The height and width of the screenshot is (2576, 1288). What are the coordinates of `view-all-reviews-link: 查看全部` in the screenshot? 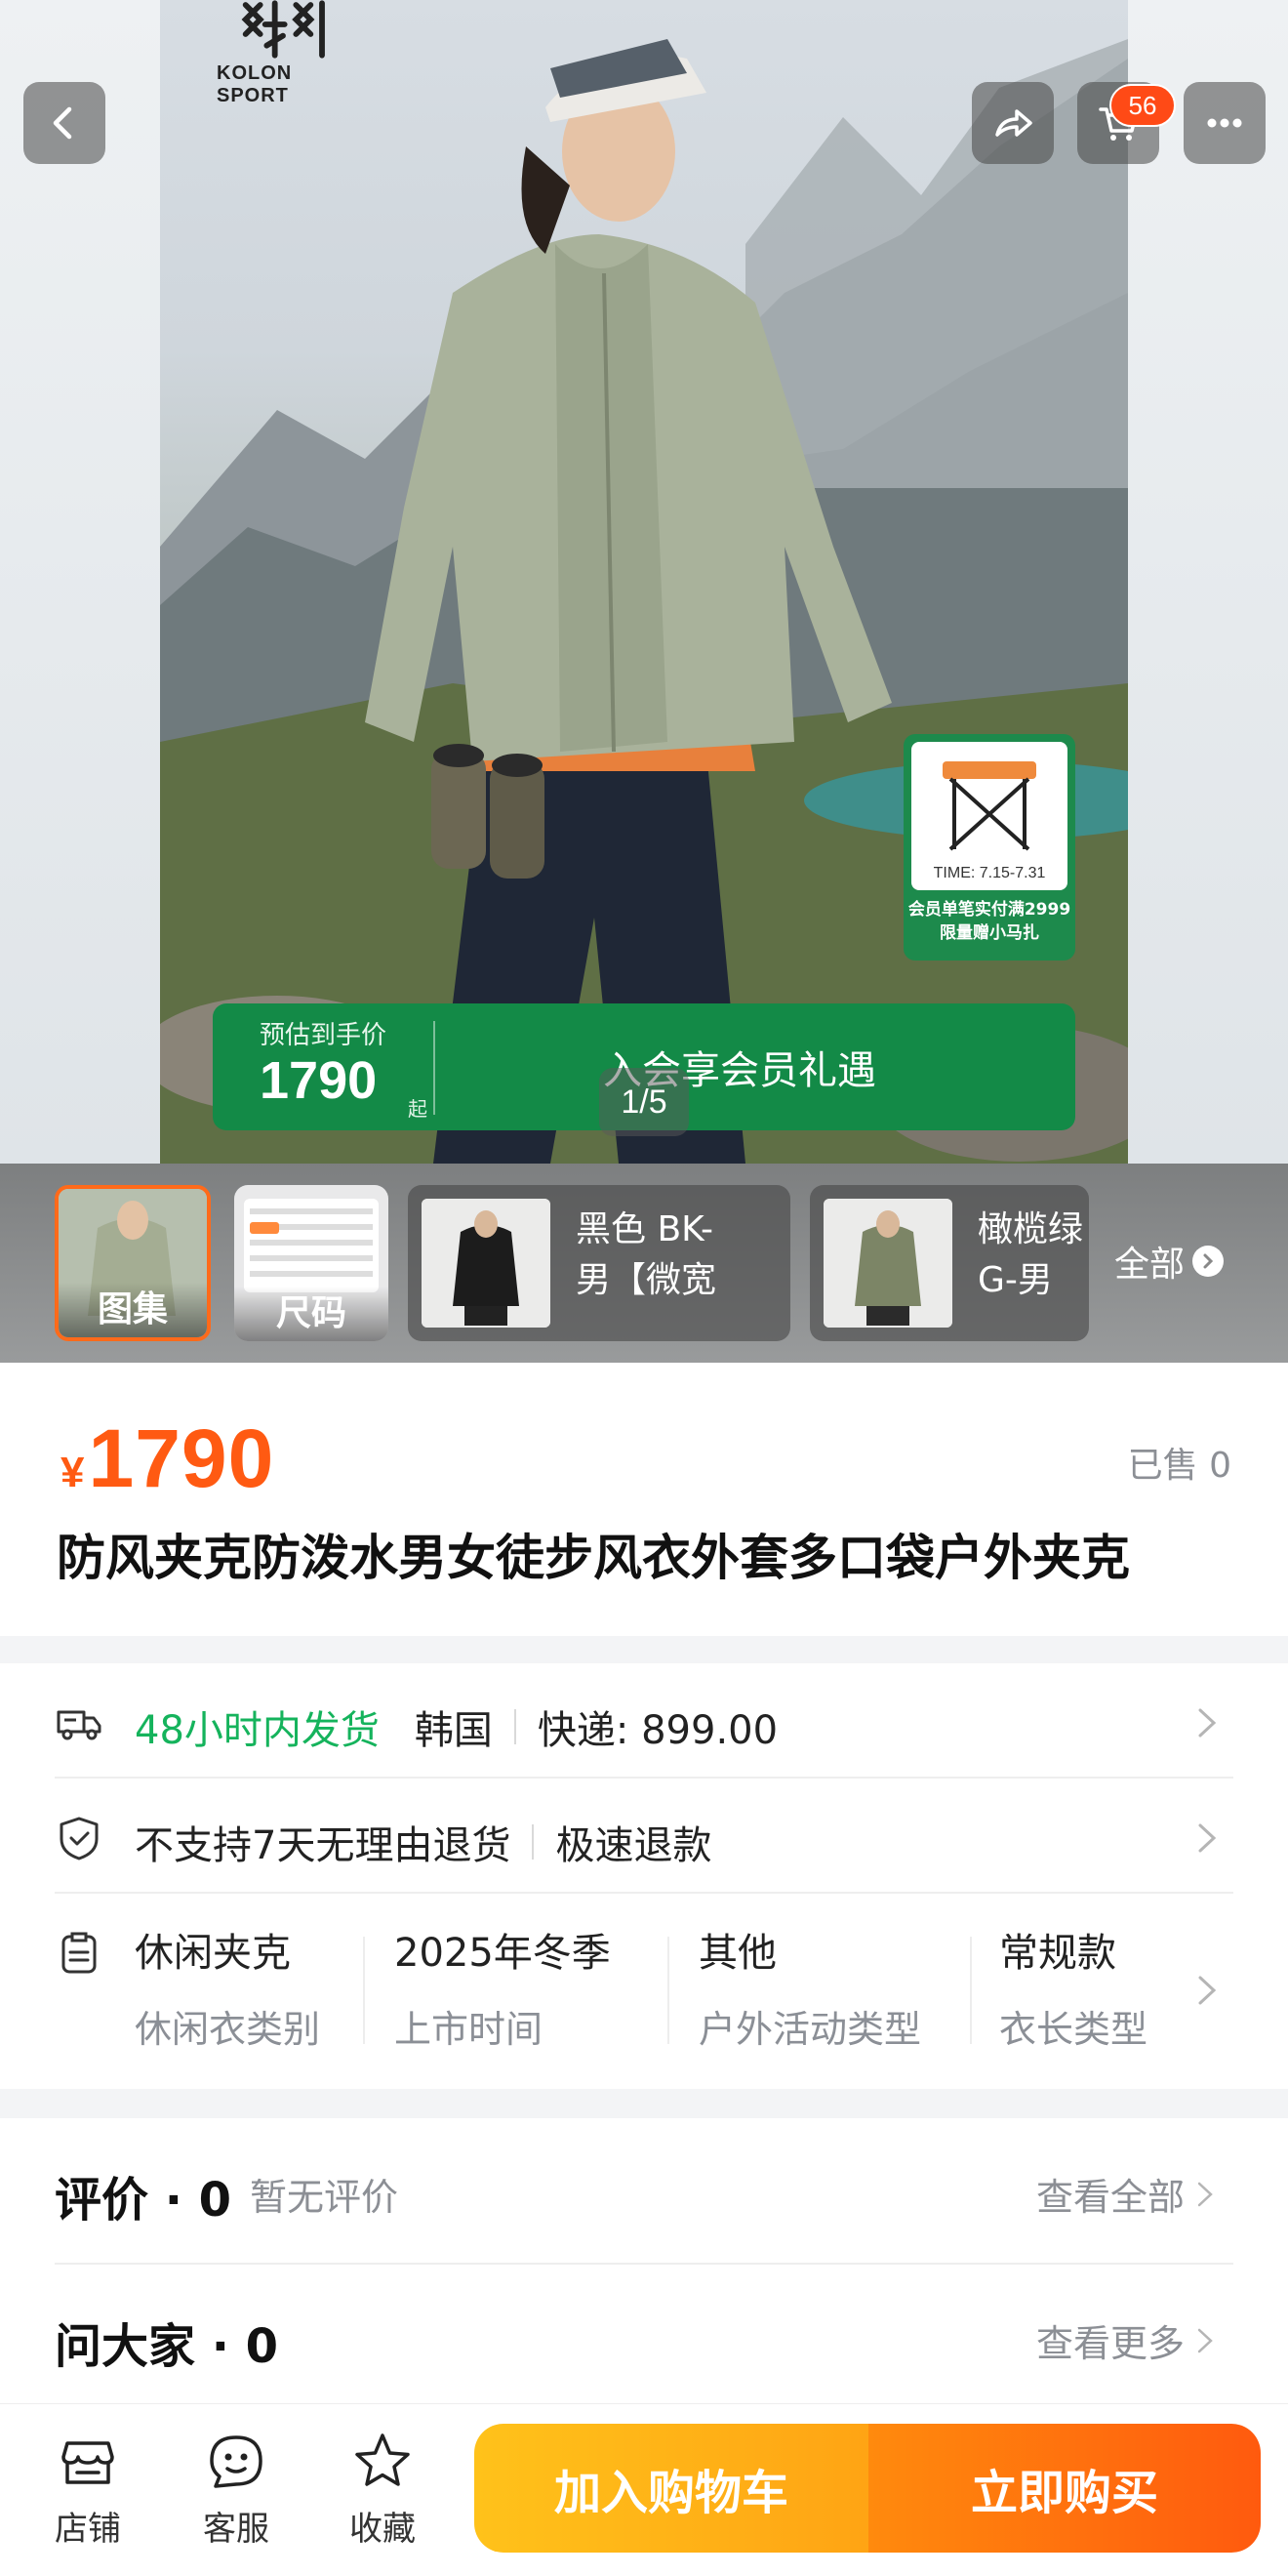 It's located at (1126, 2194).